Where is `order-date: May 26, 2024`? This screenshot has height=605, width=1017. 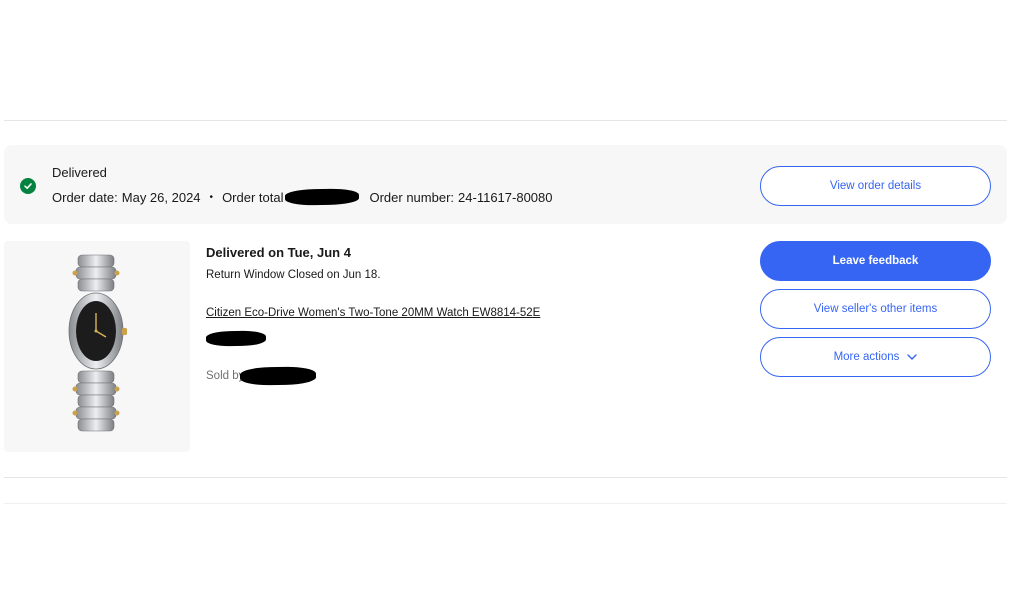 order-date: May 26, 2024 is located at coordinates (161, 197).